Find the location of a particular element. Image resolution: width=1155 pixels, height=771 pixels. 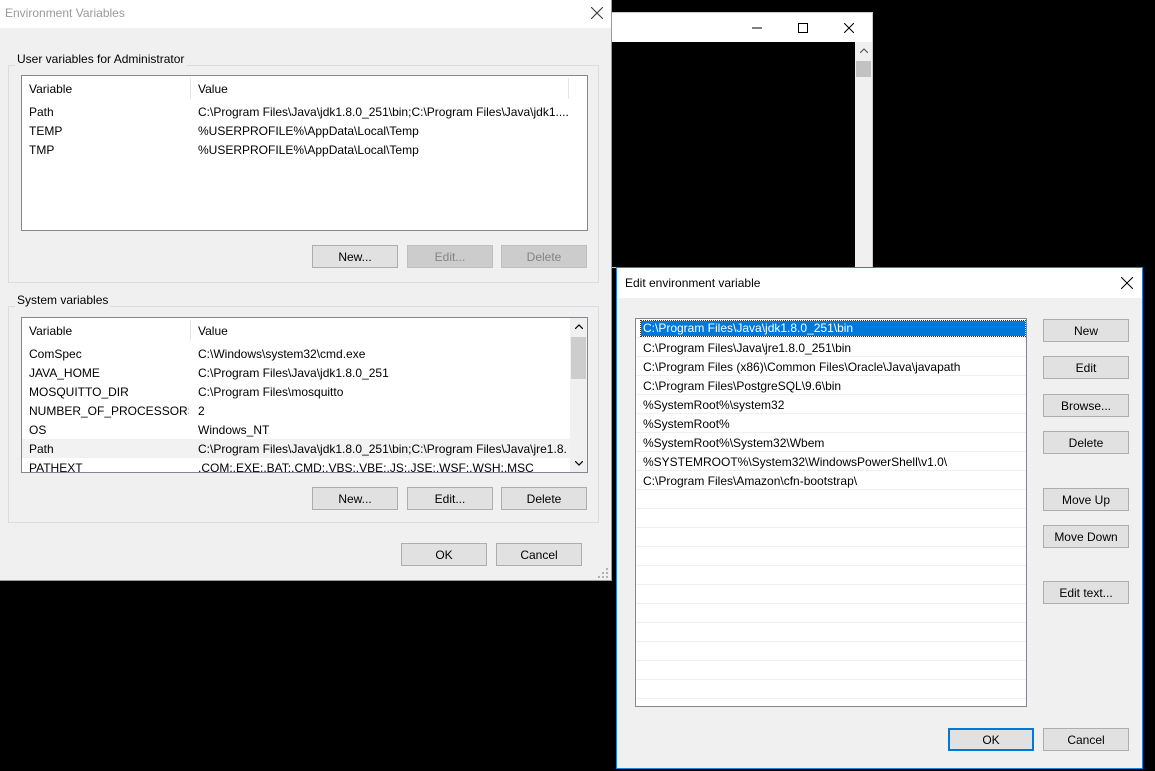

table-row: TMP %USERPROFILE%\AppData\Local\Temp is located at coordinates (304, 149).